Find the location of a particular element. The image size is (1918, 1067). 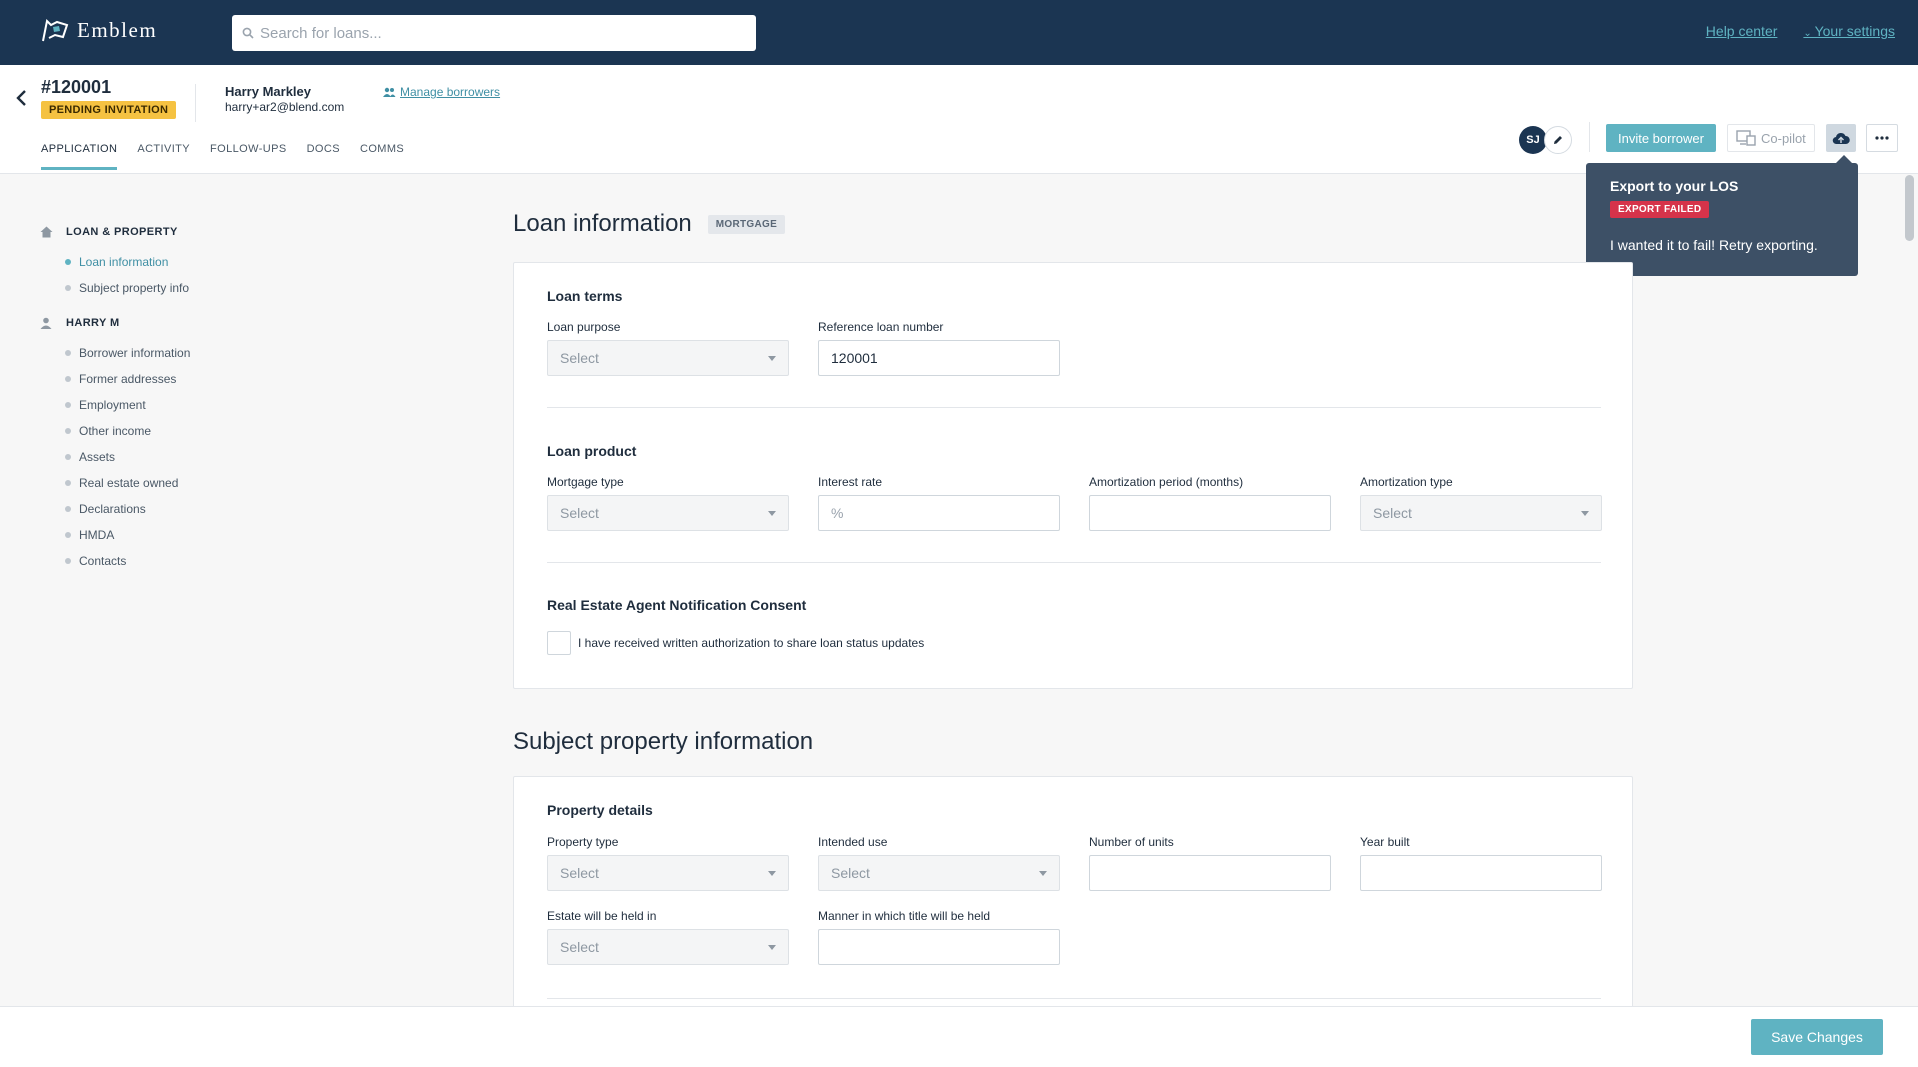

loan-purpose-select: Select is located at coordinates (668, 358).